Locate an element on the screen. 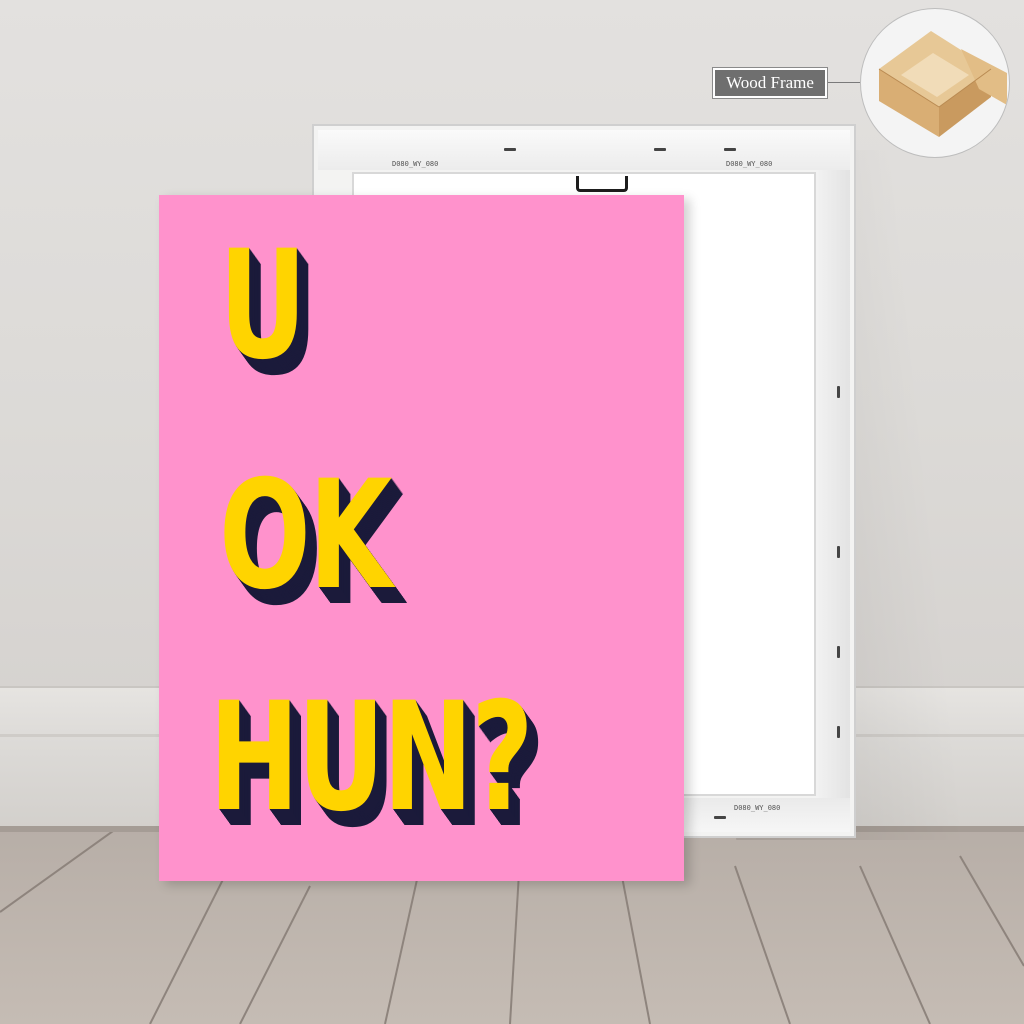  wood-frame-label: Wood Frame is located at coordinates (770, 83).